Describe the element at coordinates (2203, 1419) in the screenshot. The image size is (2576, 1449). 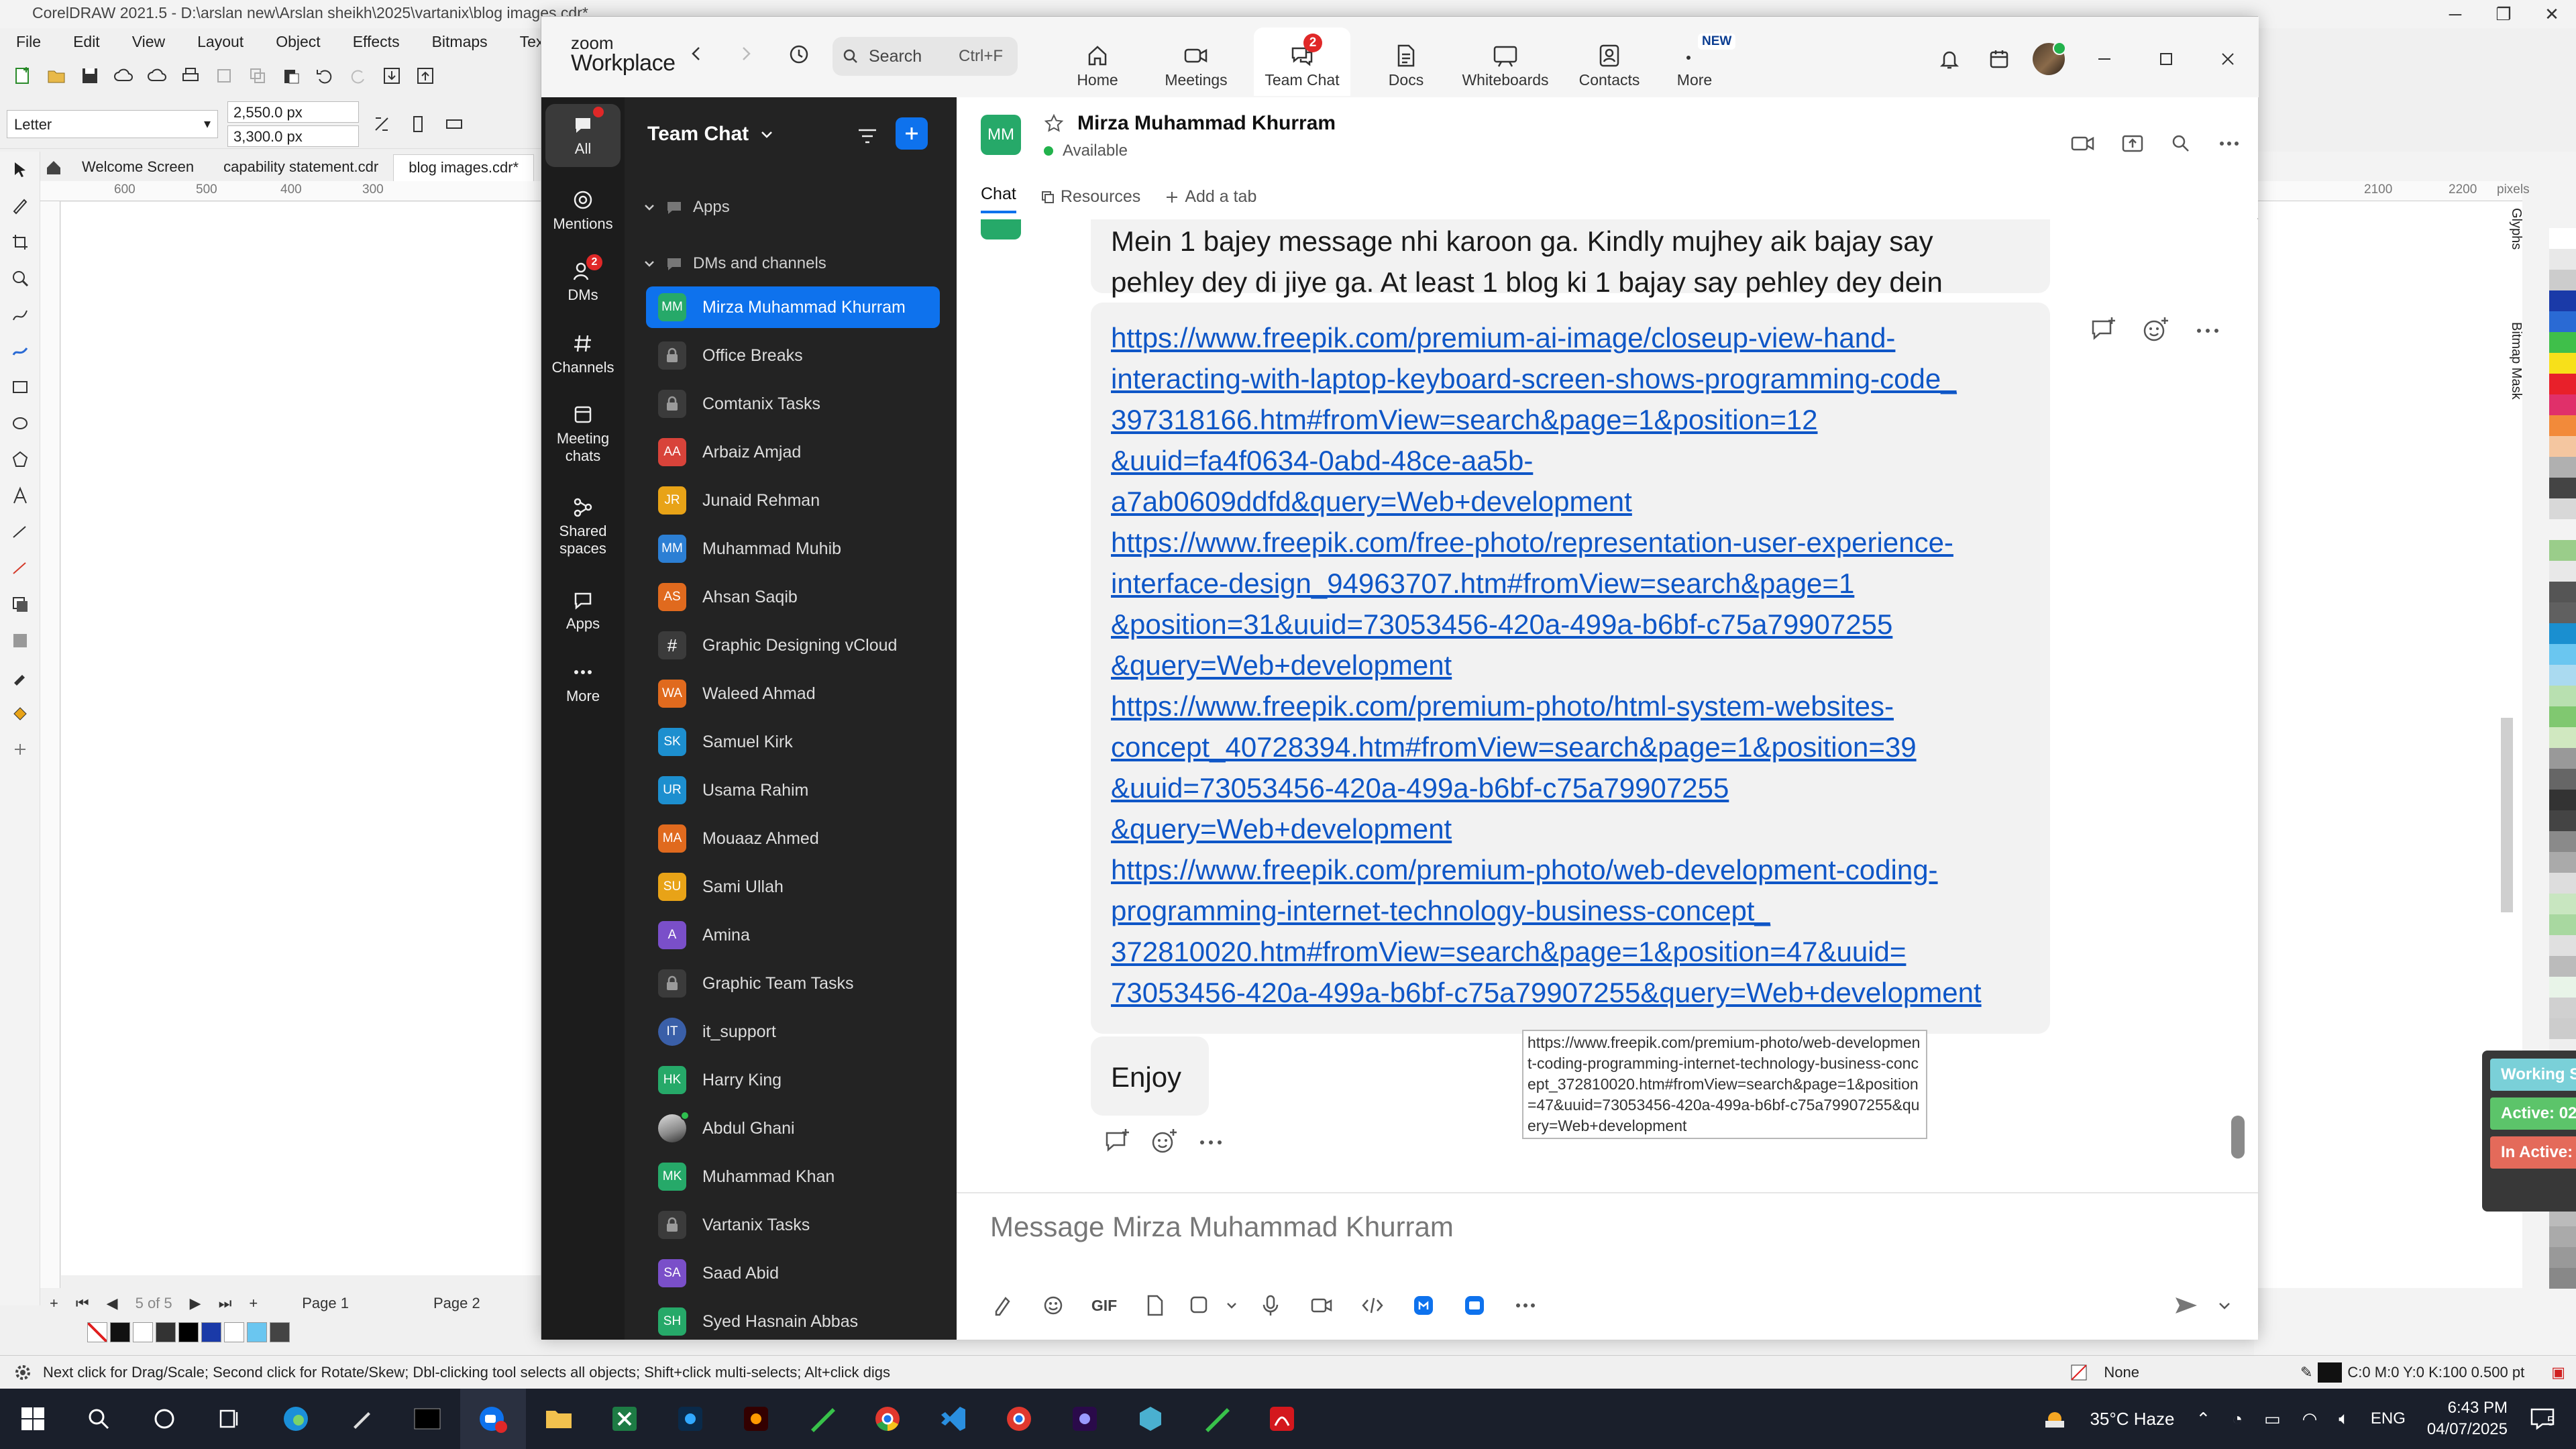
I see `chevron-up-icon: ⌃` at that location.